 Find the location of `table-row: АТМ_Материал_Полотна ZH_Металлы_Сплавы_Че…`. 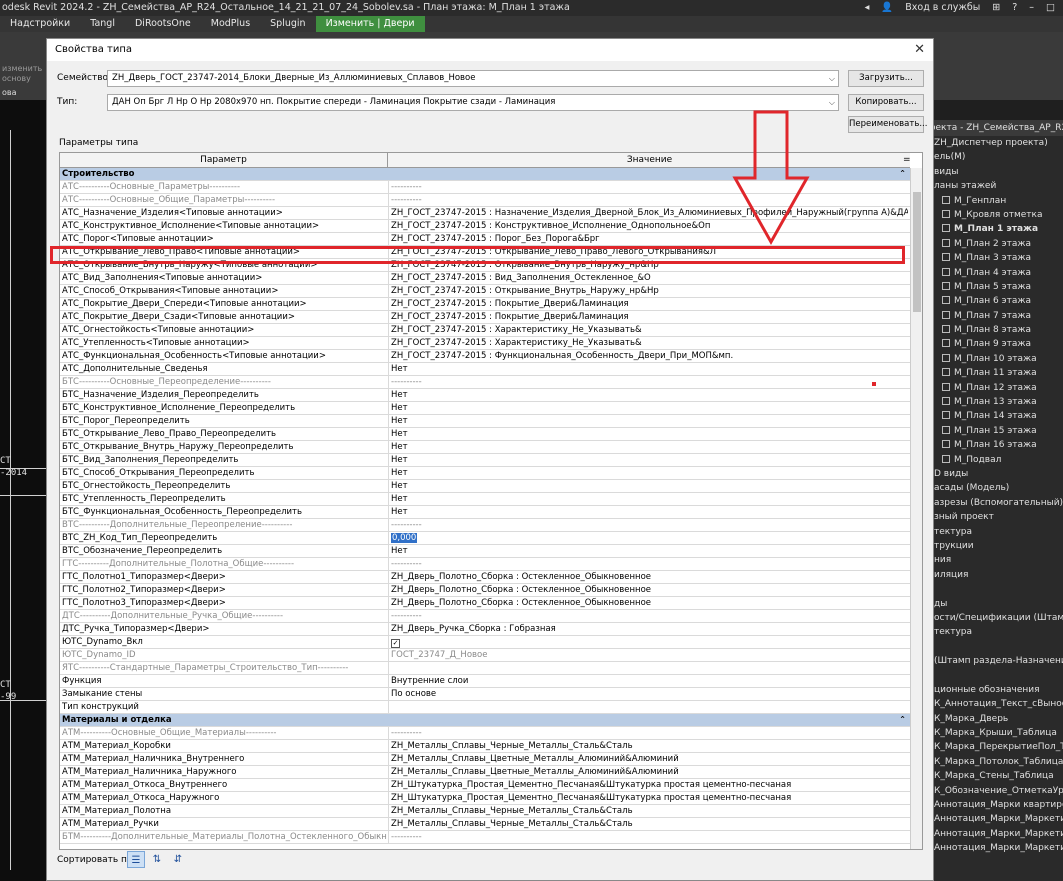

table-row: АТМ_Материал_Полотна ZH_Металлы_Сплавы_Че… is located at coordinates (485, 811).